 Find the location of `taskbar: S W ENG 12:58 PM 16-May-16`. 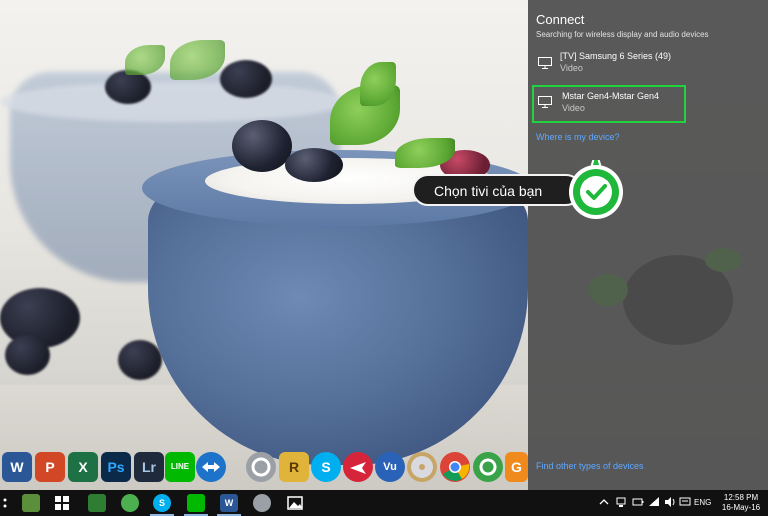

taskbar: S W ENG 12:58 PM 16-May-16 is located at coordinates (384, 503).